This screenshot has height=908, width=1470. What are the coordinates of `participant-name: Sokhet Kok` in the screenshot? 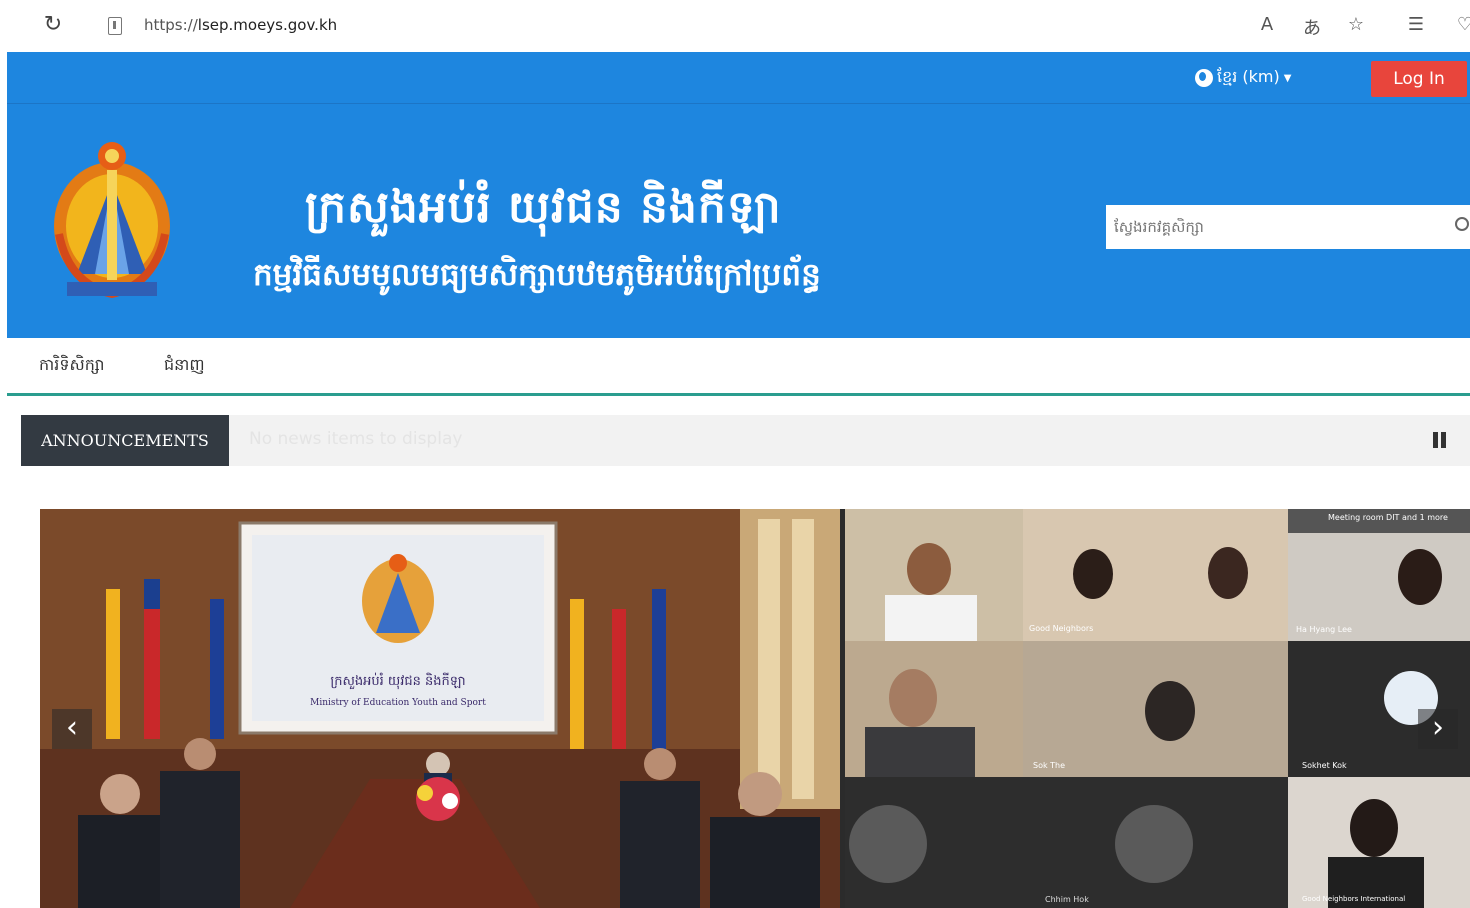 It's located at (1324, 765).